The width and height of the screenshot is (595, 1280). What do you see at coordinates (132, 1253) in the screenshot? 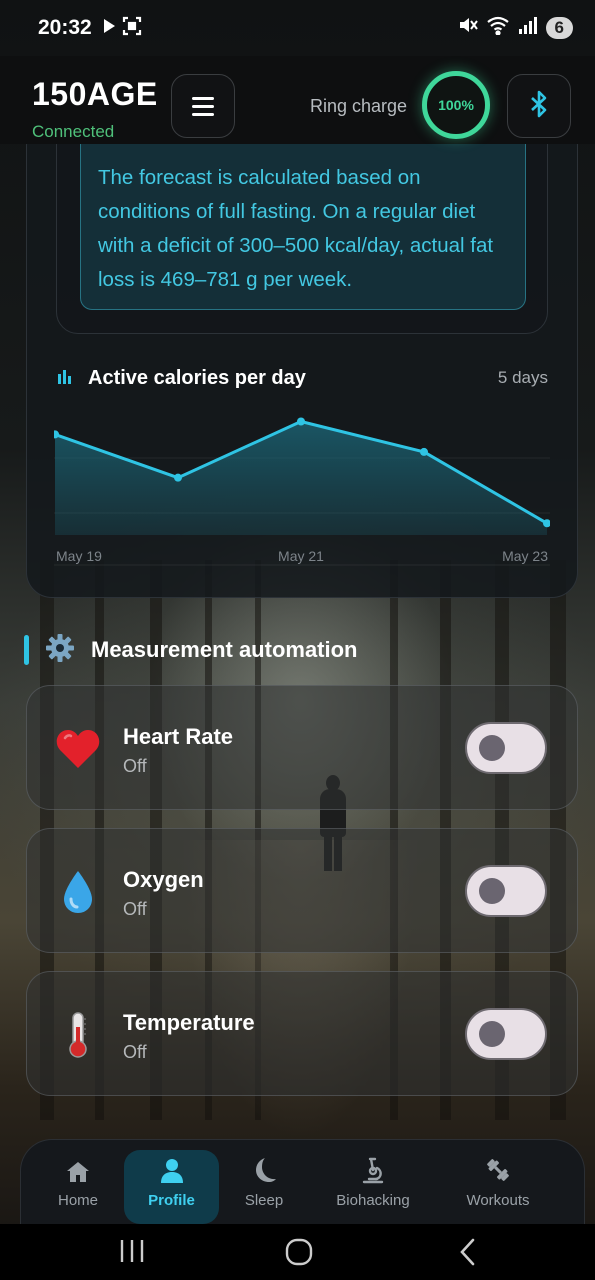
I see `recent-apps-icon` at bounding box center [132, 1253].